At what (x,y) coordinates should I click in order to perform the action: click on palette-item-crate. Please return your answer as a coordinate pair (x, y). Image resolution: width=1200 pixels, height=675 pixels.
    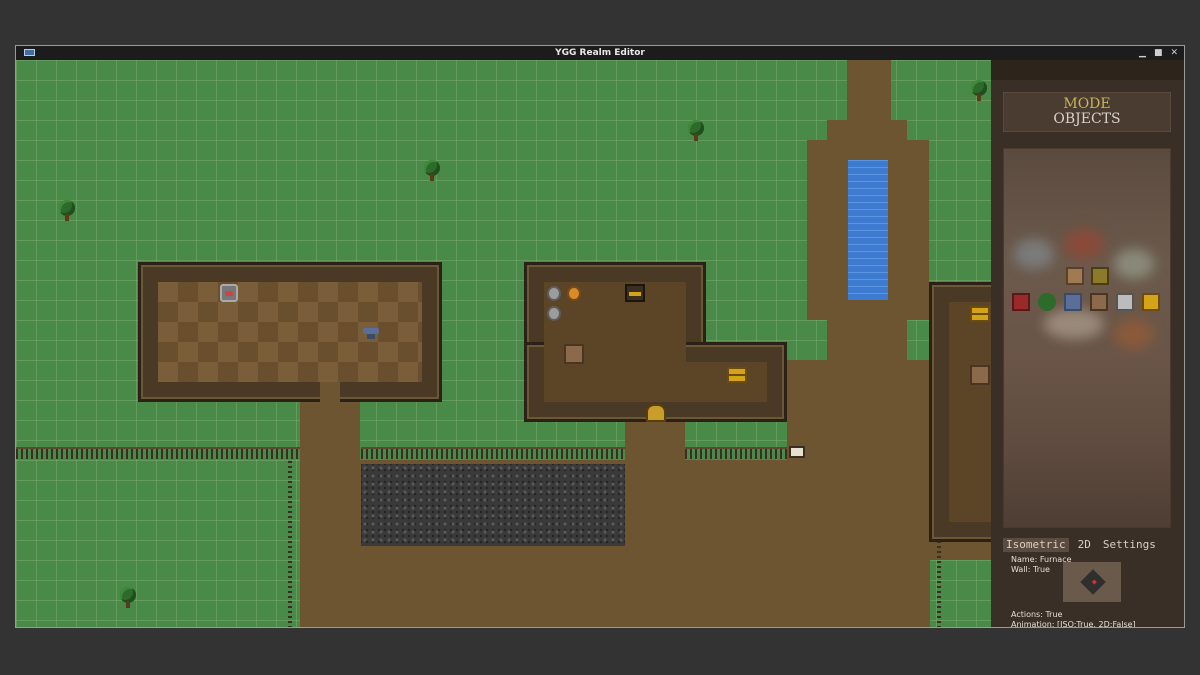
    Looking at the image, I should click on (1075, 276).